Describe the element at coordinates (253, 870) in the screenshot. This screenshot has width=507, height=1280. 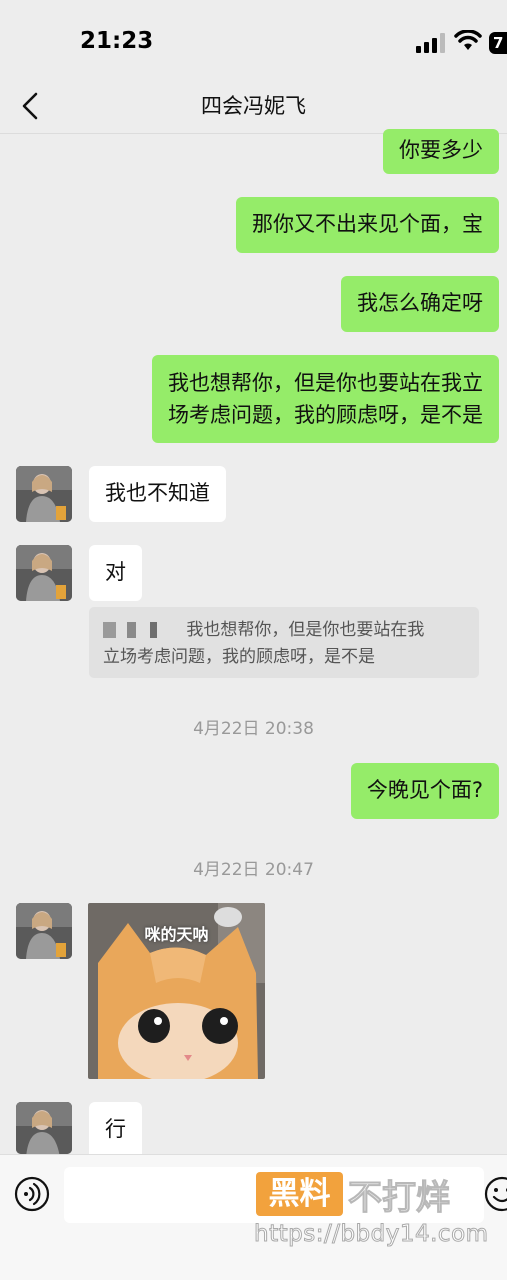
I see `timestamp: 4月22日 20:47` at that location.